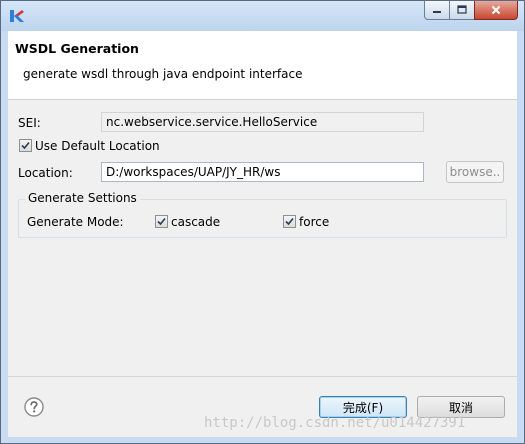 Image resolution: width=525 pixels, height=444 pixels. Describe the element at coordinates (195, 222) in the screenshot. I see `cascade-label: cascade` at that location.